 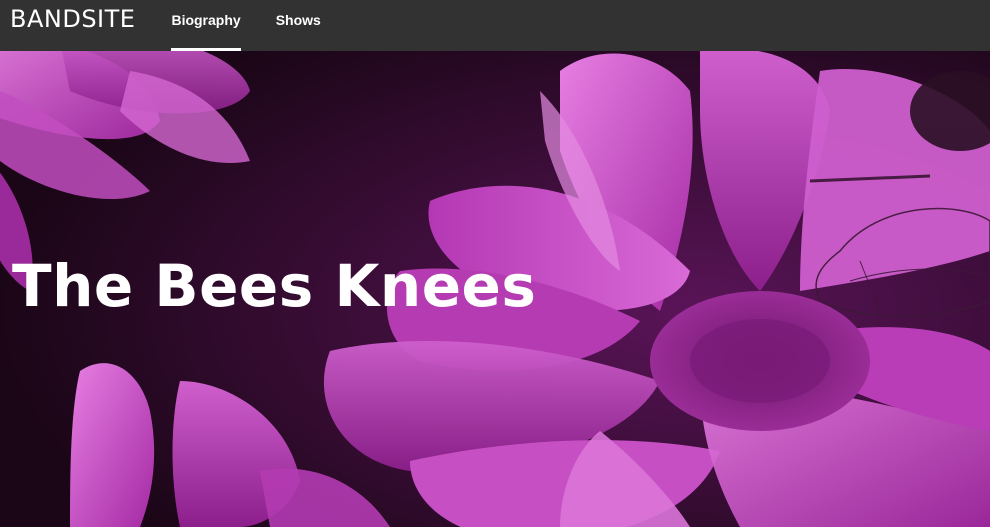 What do you see at coordinates (263, 25) in the screenshot?
I see `main-nav: Biography Shows` at bounding box center [263, 25].